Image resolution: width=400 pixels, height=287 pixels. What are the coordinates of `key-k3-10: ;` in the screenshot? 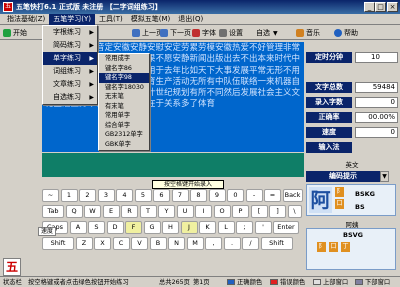 It's located at (244, 227).